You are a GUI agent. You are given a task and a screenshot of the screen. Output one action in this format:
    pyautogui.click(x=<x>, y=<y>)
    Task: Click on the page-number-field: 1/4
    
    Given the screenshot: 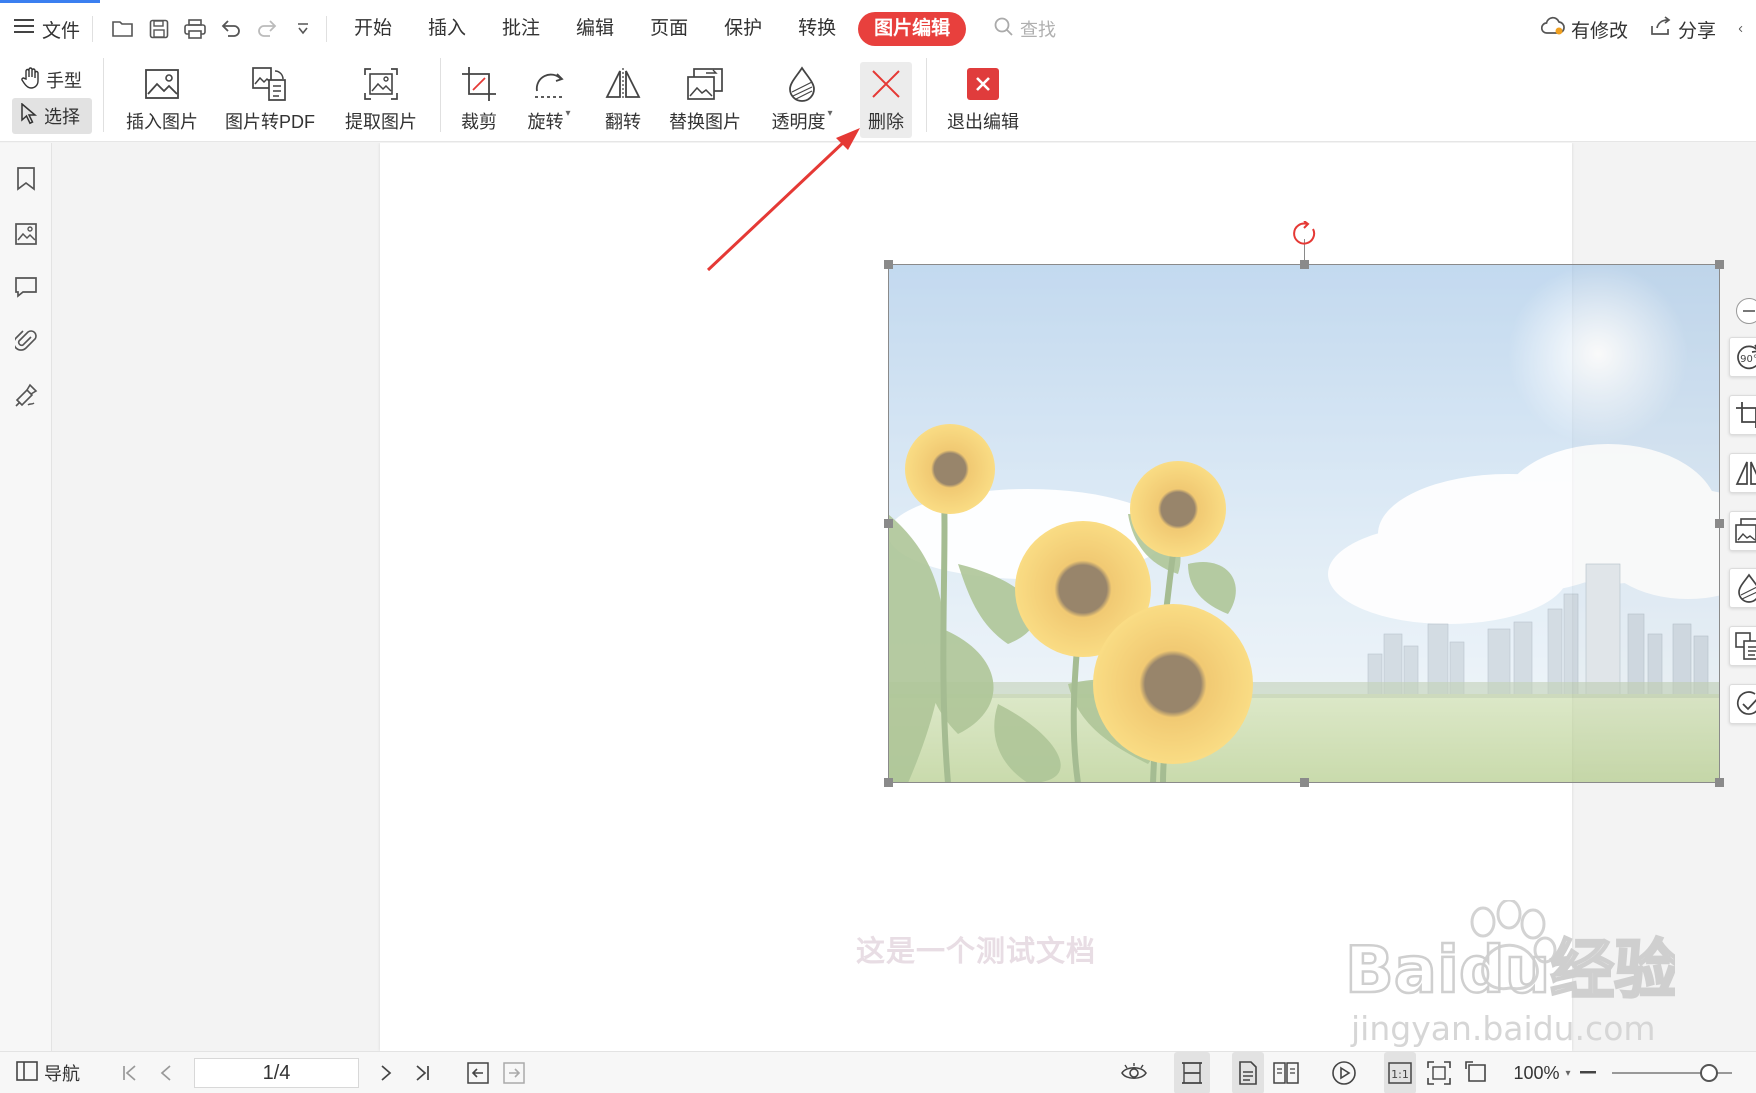 What is the action you would take?
    pyautogui.click(x=276, y=1073)
    